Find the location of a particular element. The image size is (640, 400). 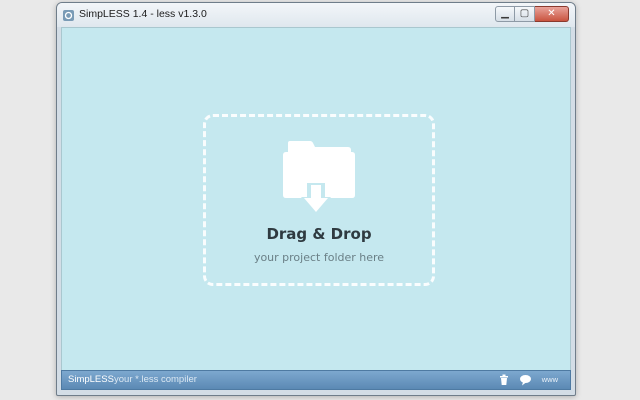

close-icon: ✕ is located at coordinates (551, 13).